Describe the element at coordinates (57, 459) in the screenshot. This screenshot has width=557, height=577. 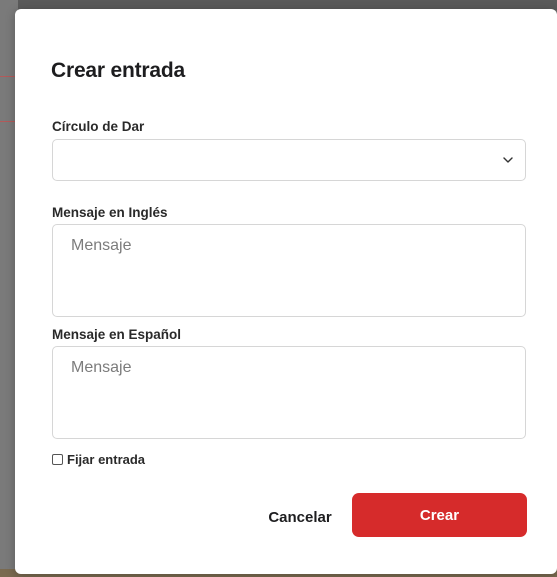
I see `pin-entry-checkbox` at that location.